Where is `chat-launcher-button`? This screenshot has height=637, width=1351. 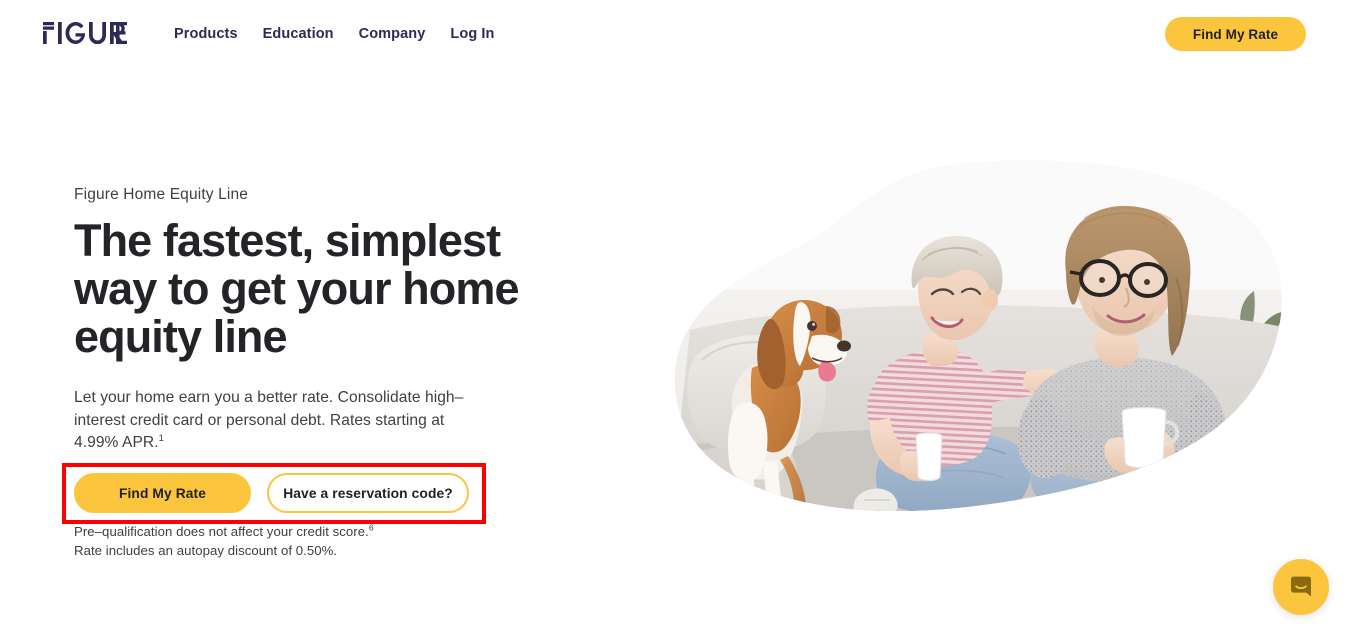 chat-launcher-button is located at coordinates (1301, 587).